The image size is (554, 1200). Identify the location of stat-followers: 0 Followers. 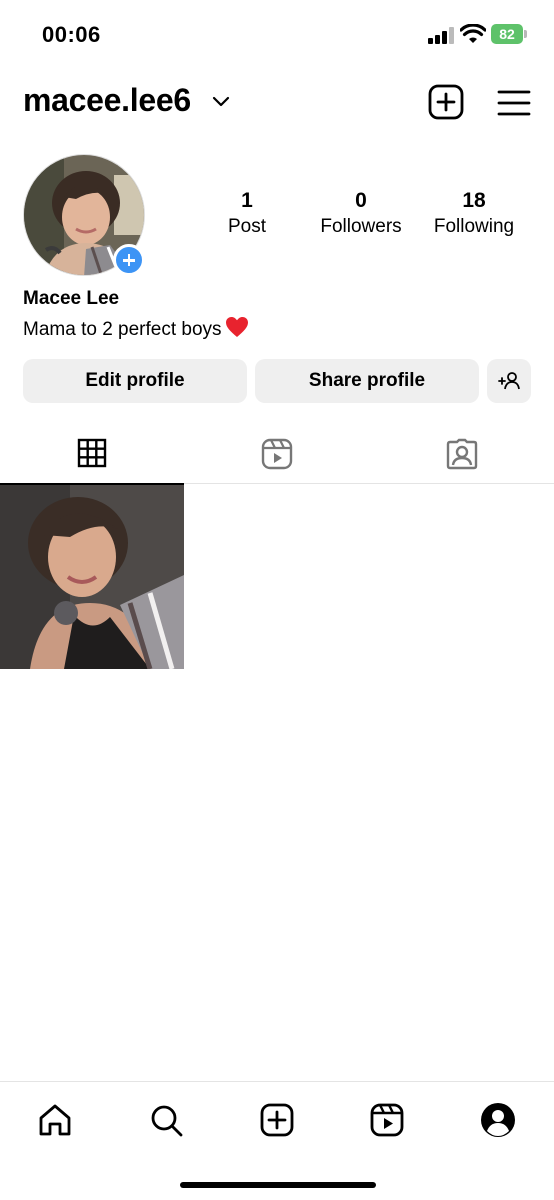
(361, 214).